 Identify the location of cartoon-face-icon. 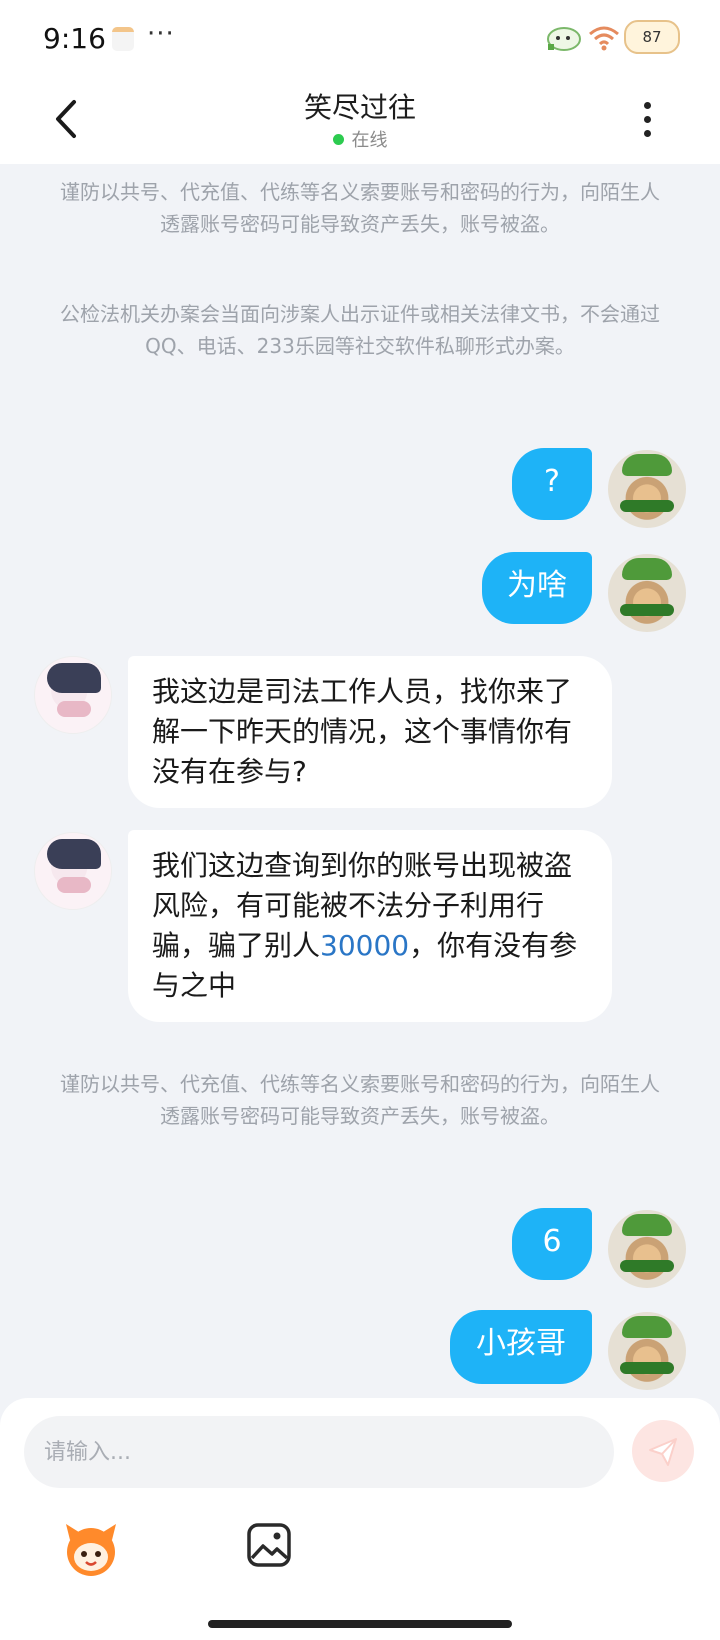
(91, 1550).